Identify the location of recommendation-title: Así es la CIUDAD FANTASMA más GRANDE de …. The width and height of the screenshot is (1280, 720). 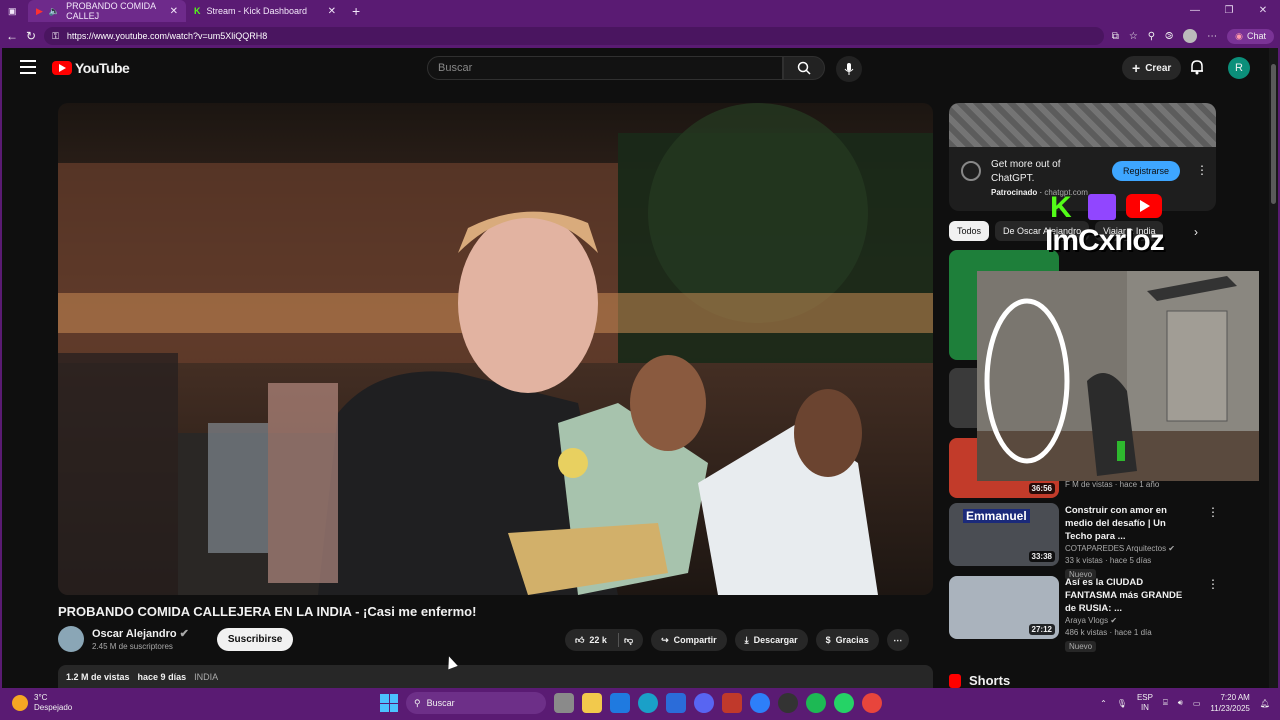
(1124, 595).